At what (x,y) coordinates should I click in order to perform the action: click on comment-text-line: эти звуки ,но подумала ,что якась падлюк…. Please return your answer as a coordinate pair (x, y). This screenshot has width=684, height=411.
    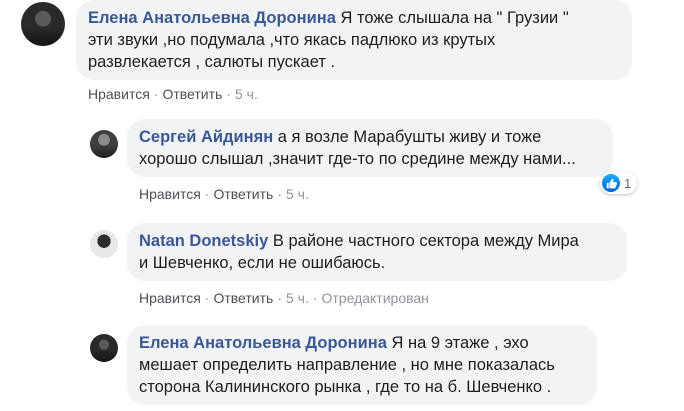
    Looking at the image, I should click on (292, 40).